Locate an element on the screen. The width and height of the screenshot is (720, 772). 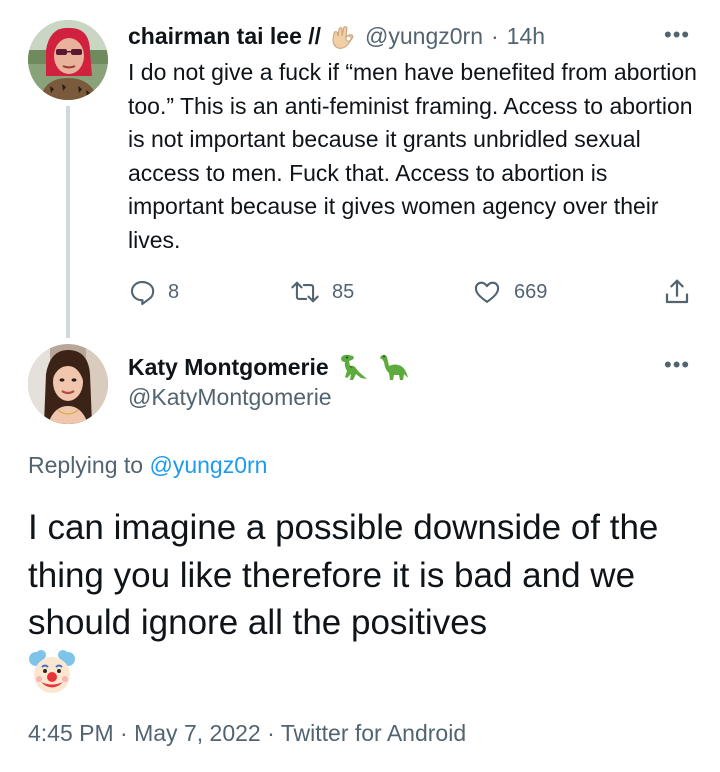
clown-face-emoji-icon is located at coordinates (52, 679).